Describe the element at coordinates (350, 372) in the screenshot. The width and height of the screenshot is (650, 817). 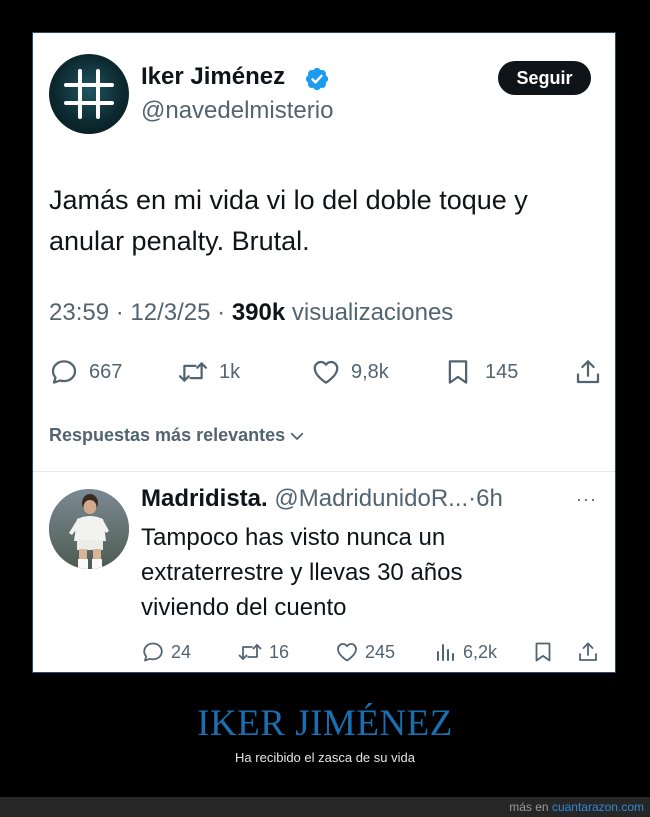
I see `like-button: 9,8k` at that location.